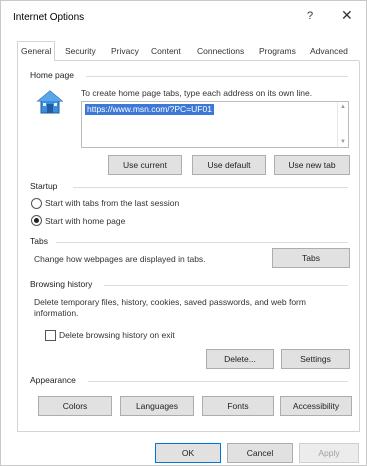  Describe the element at coordinates (117, 335) in the screenshot. I see `delete-on-exit-label: Delete browsing history on exit` at that location.